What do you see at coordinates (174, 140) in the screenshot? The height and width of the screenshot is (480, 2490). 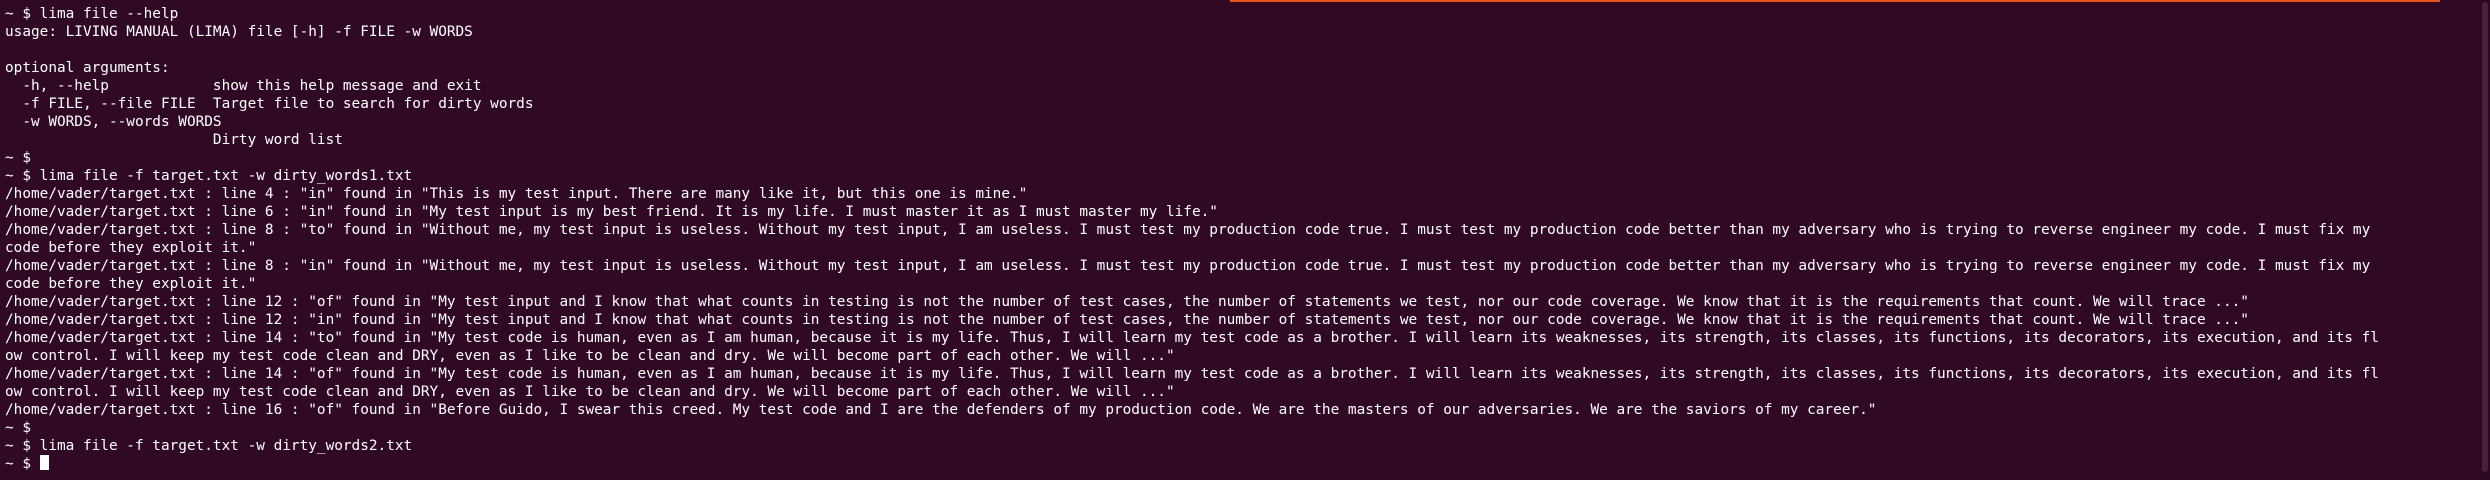 I see `output-line: Dirty word list` at bounding box center [174, 140].